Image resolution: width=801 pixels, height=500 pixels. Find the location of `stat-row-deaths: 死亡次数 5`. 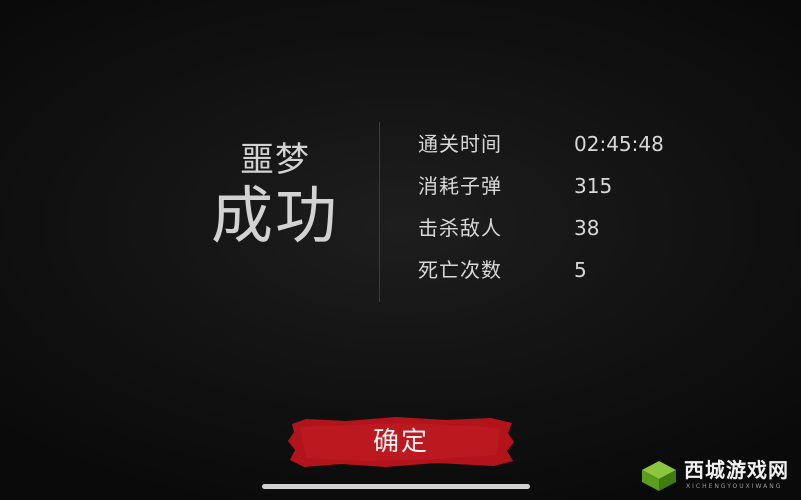

stat-row-deaths: 死亡次数 5 is located at coordinates (558, 271).